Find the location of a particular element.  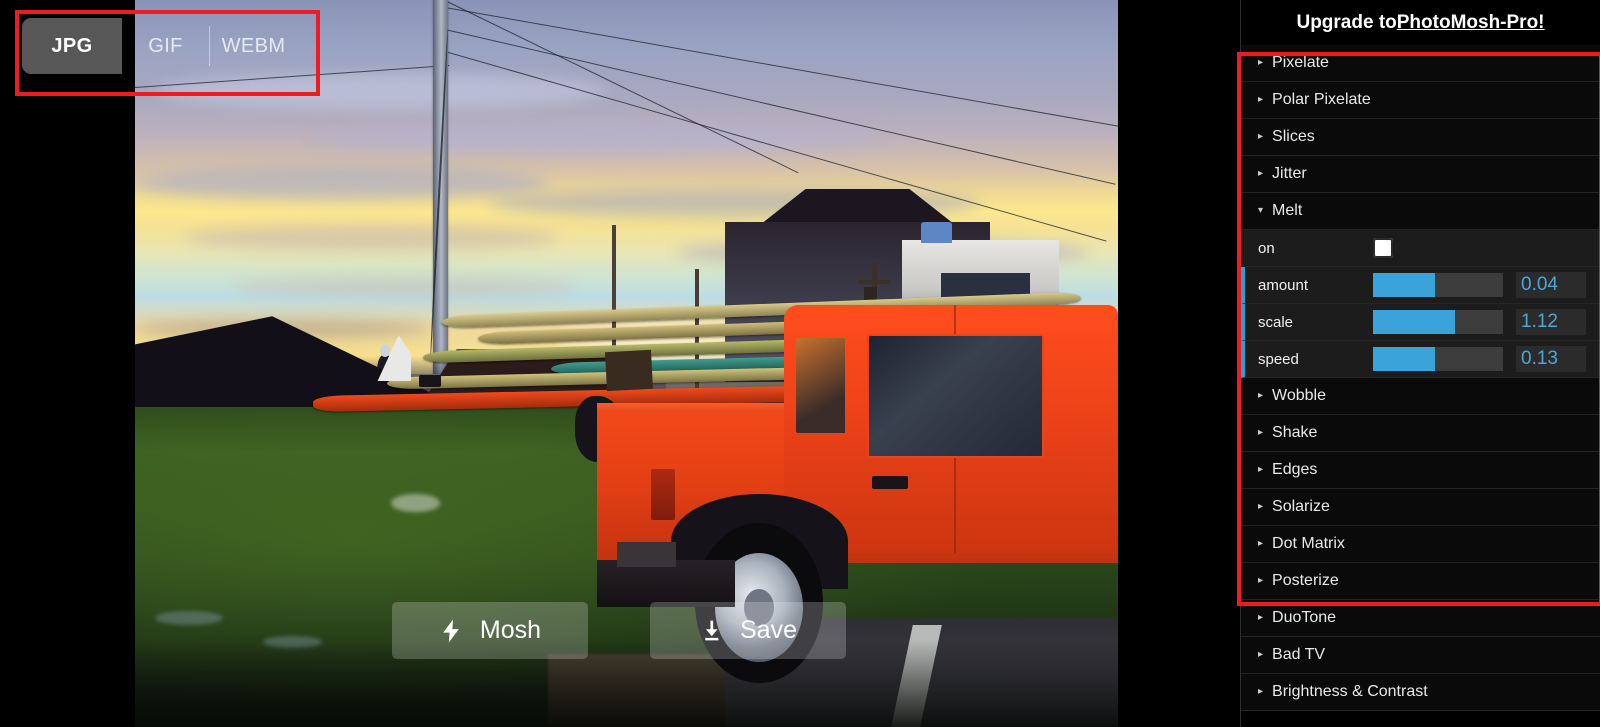

effect-row-dot-matrix: ▸ Dot Matrix is located at coordinates (1420, 544).